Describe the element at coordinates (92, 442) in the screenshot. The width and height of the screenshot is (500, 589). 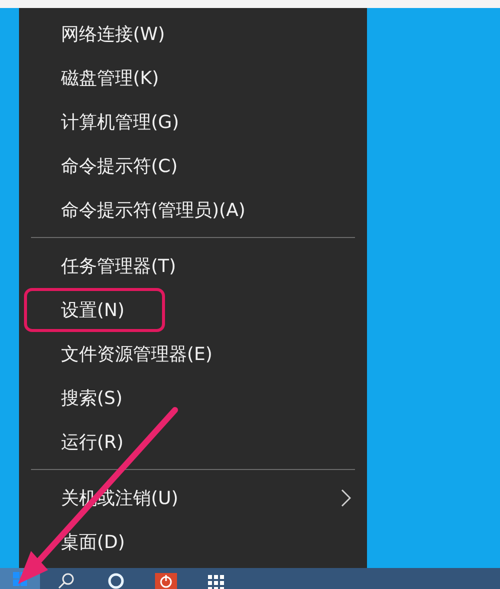
I see `menu-item: 运行(R)` at that location.